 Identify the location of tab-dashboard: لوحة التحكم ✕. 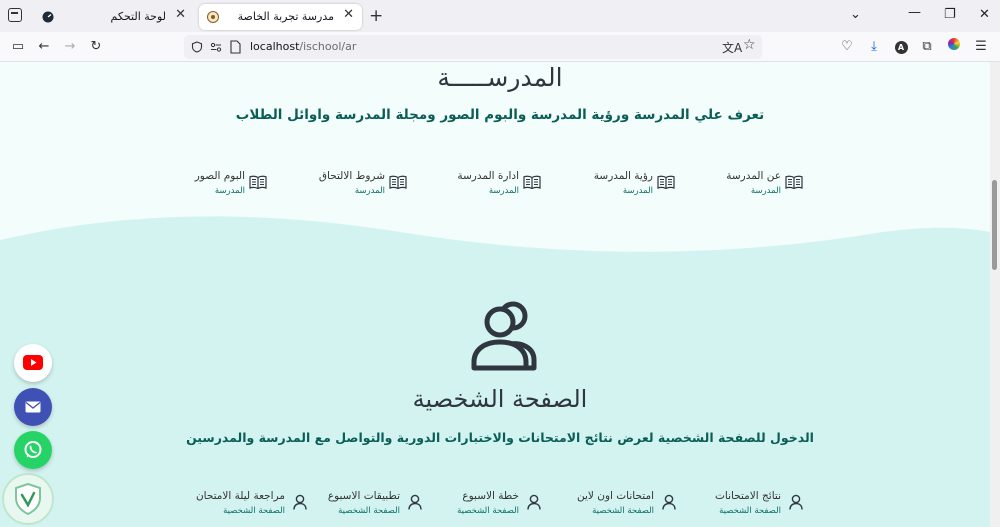
(114, 17).